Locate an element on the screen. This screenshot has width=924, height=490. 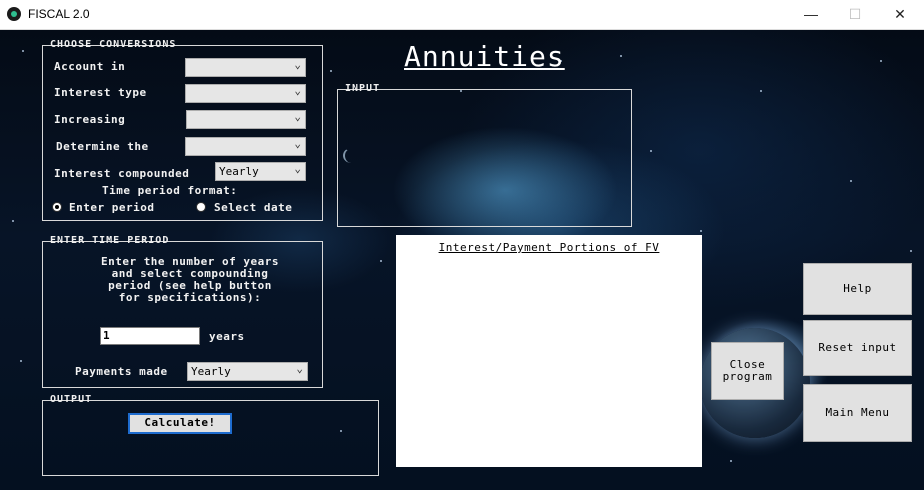
determine-label: Determine the is located at coordinates (102, 146).